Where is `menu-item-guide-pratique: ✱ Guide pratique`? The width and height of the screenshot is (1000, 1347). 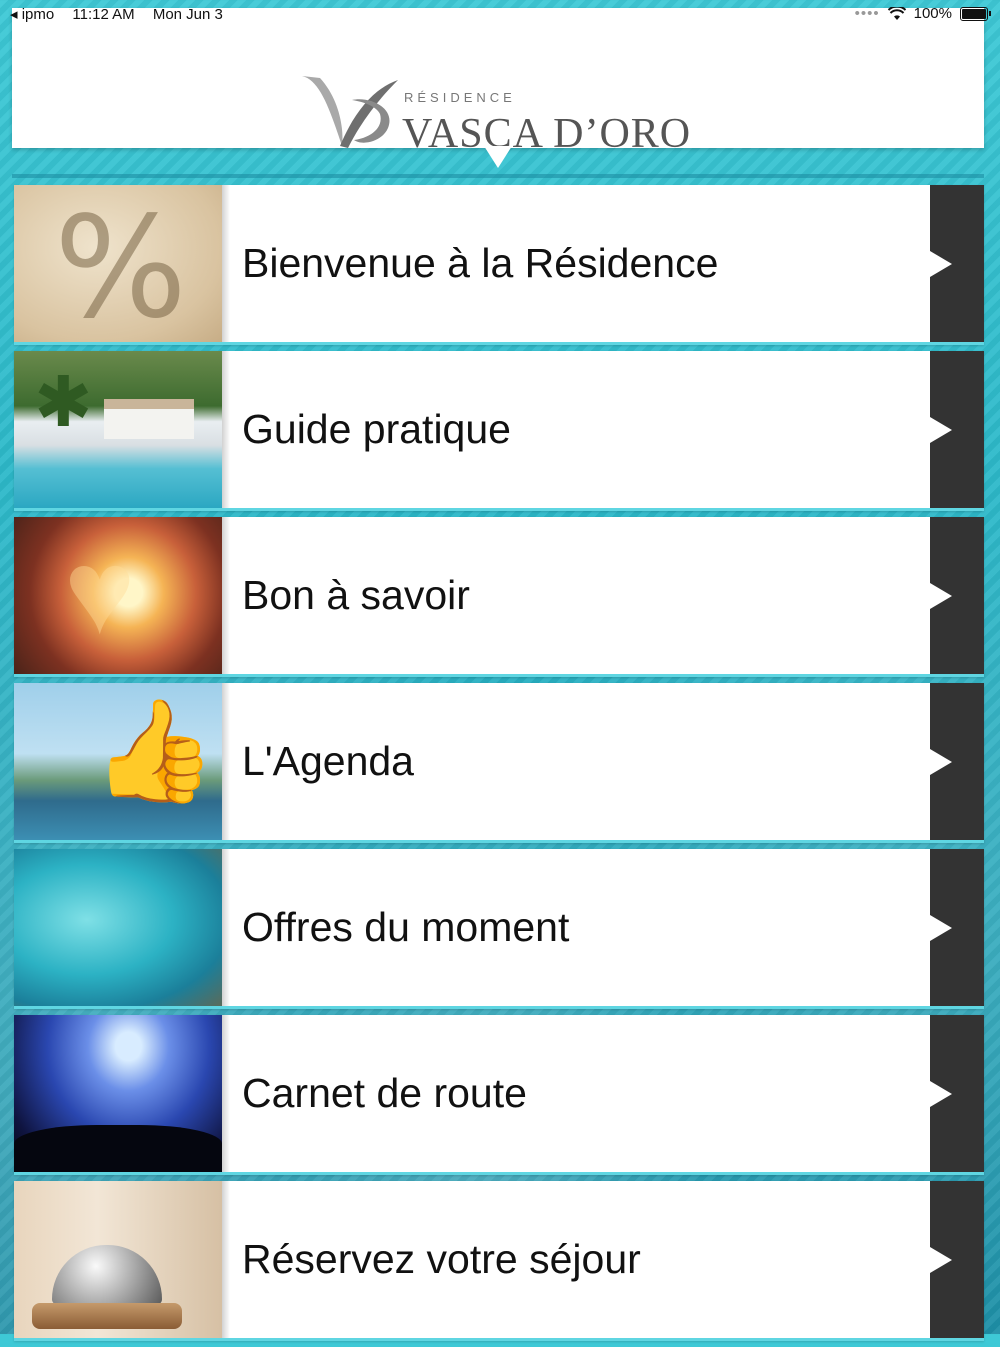
menu-item-guide-pratique: ✱ Guide pratique is located at coordinates (499, 431).